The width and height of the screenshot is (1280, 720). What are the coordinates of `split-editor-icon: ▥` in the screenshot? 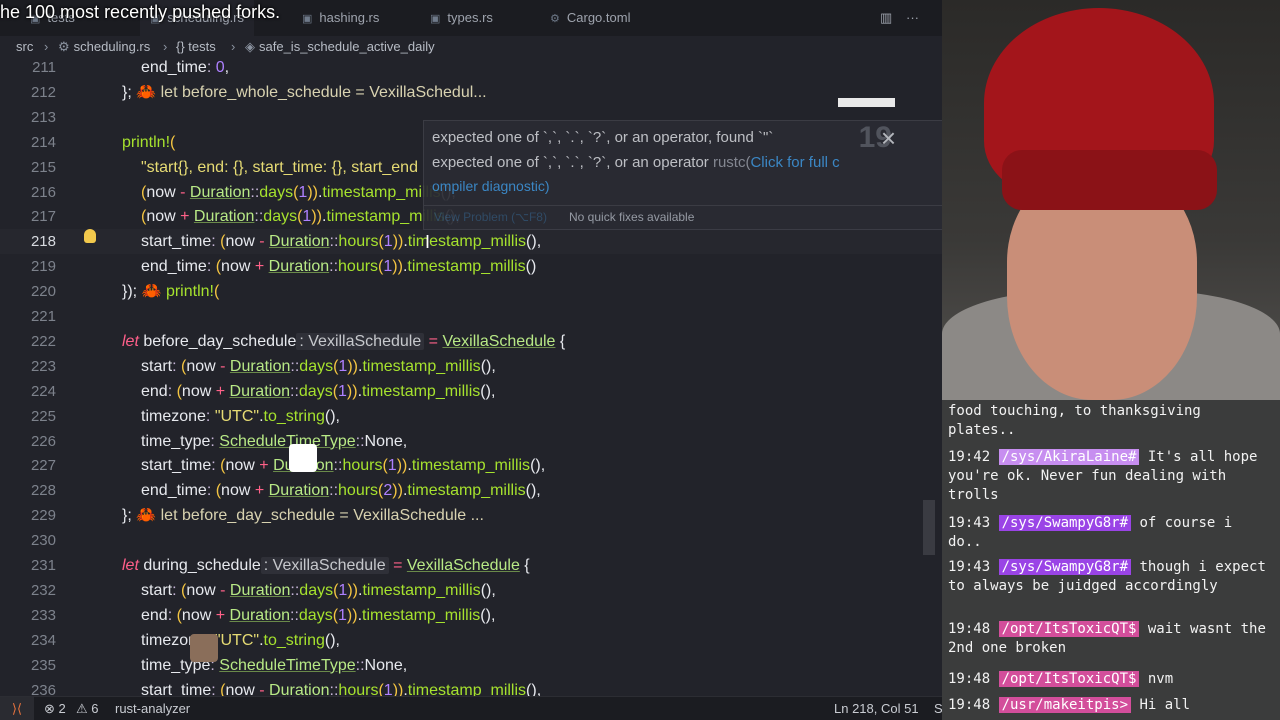 It's located at (886, 18).